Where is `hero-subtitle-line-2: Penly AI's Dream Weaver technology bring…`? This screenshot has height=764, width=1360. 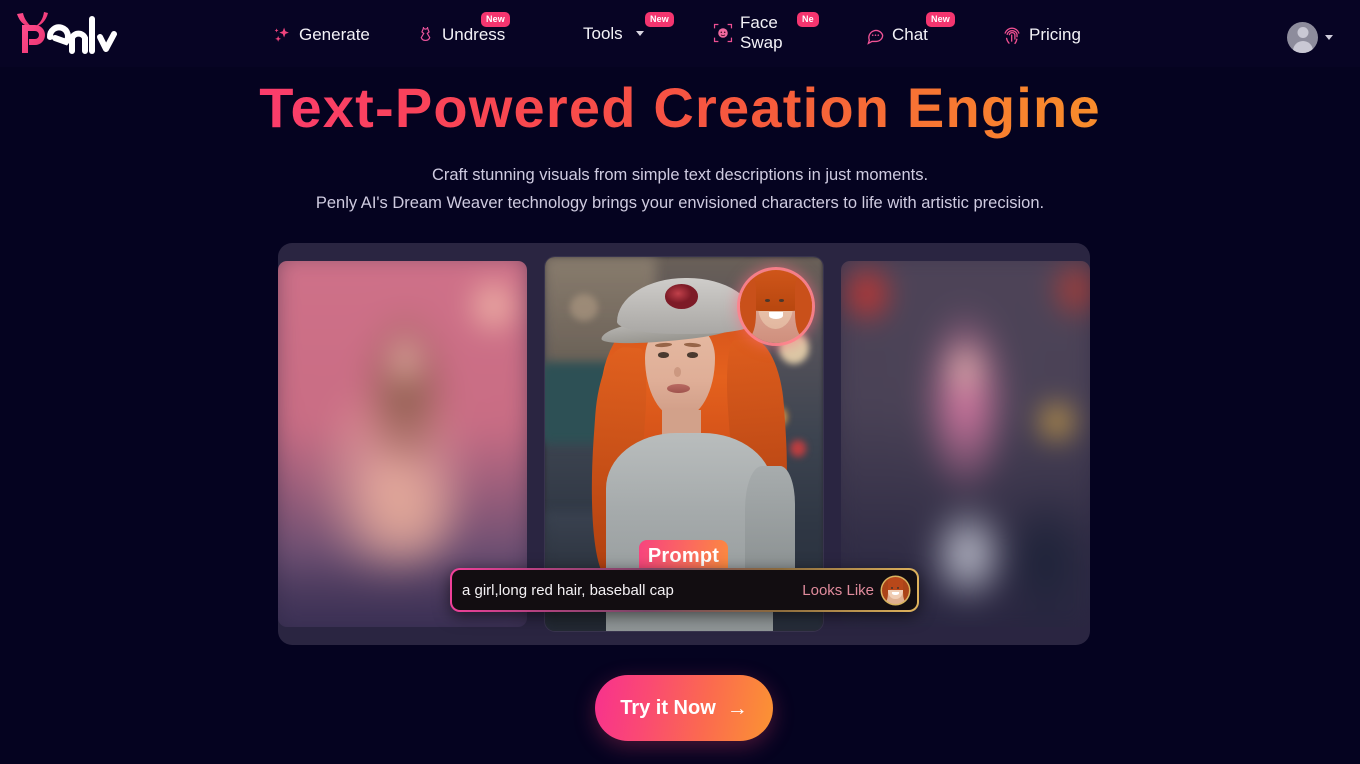
hero-subtitle-line-2: Penly AI's Dream Weaver technology bring… is located at coordinates (680, 203).